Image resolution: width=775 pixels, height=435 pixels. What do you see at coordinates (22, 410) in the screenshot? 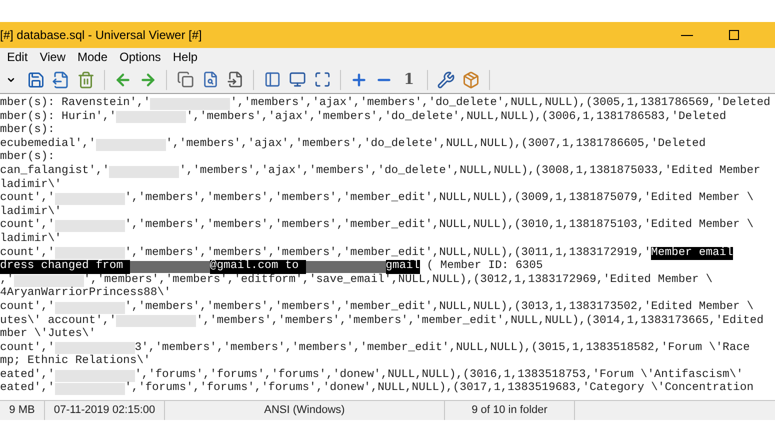
I see `status-field: 9 MB` at bounding box center [22, 410].